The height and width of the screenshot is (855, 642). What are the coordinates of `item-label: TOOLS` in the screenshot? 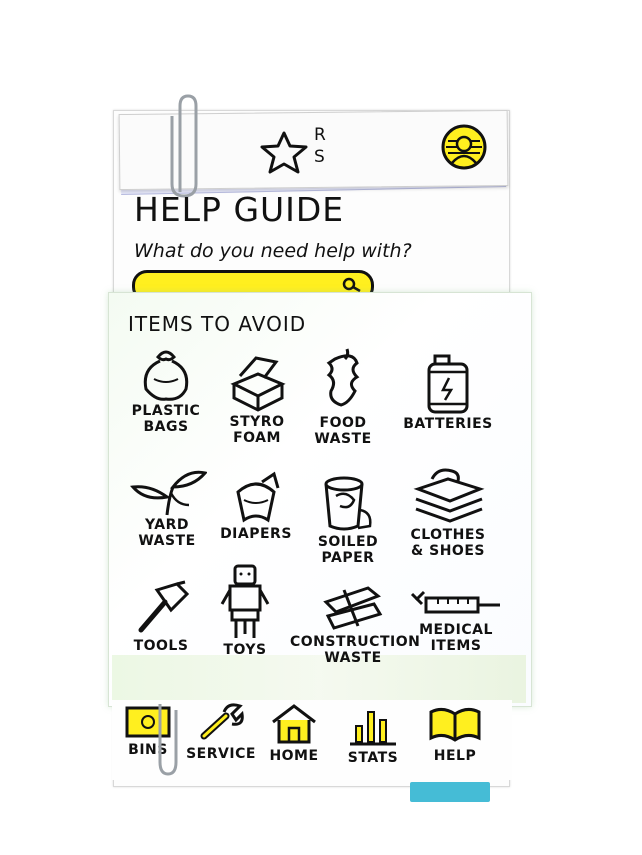 It's located at (161, 646).